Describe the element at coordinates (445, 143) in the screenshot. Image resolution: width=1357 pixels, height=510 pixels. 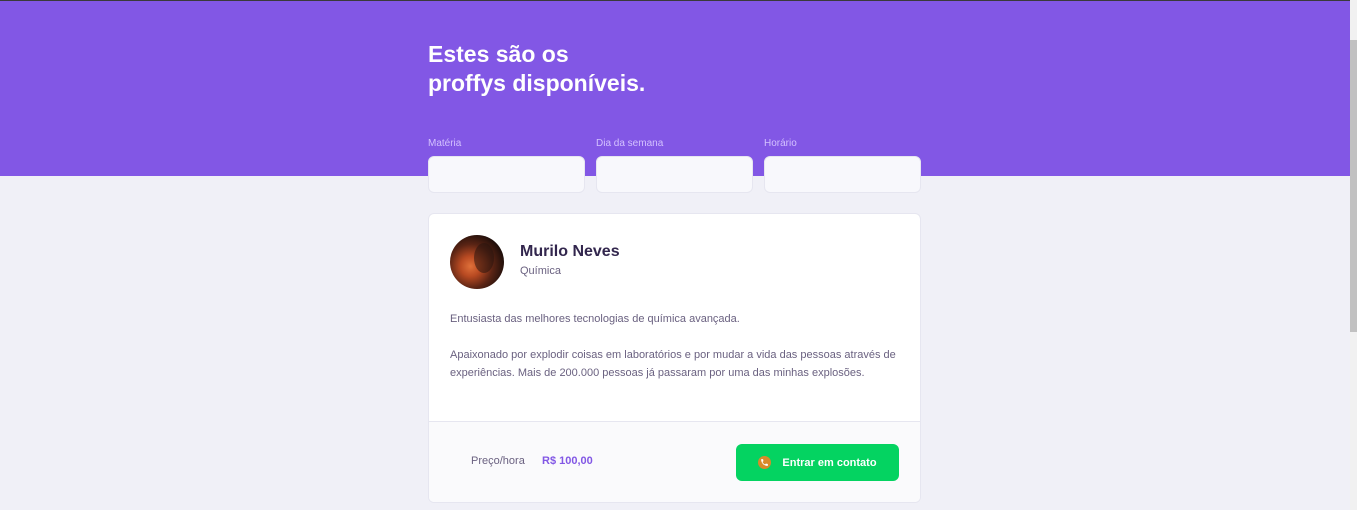
I see `filter-subject-label: Matéria` at that location.